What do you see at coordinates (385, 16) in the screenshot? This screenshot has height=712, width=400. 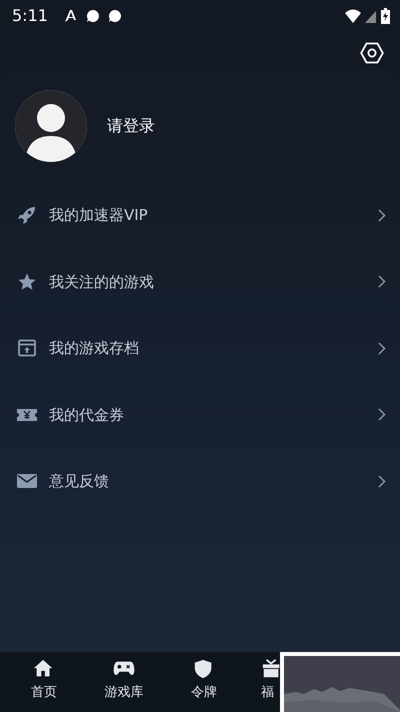 I see `battery-icon` at bounding box center [385, 16].